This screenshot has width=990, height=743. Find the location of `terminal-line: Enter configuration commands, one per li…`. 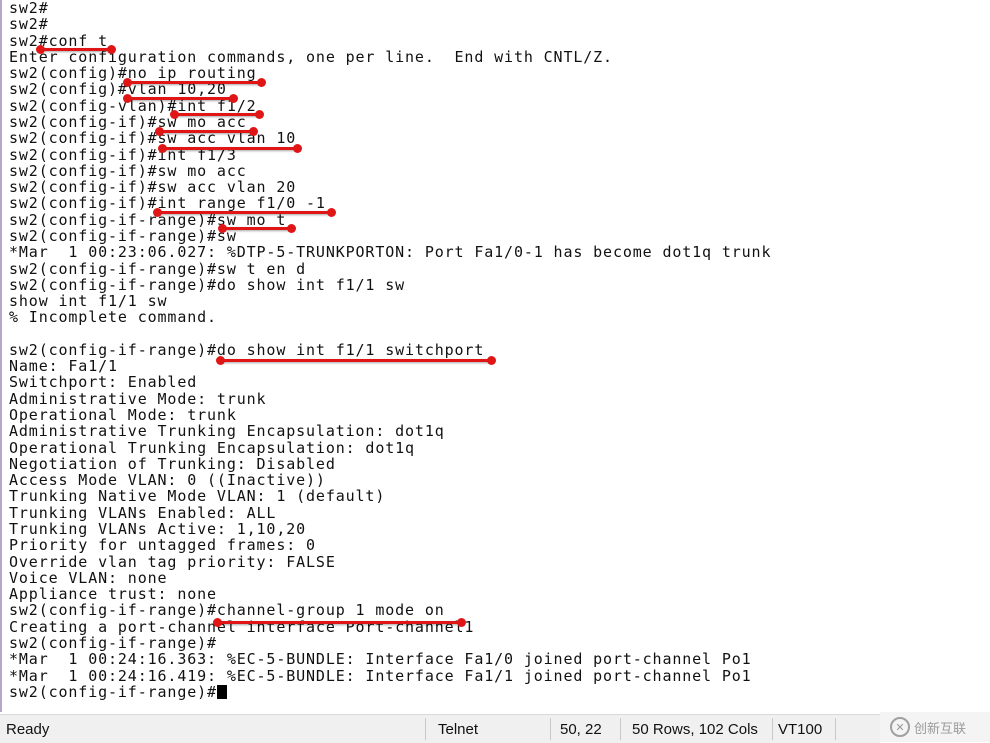

terminal-line: Enter configuration commands, one per li… is located at coordinates (311, 56).